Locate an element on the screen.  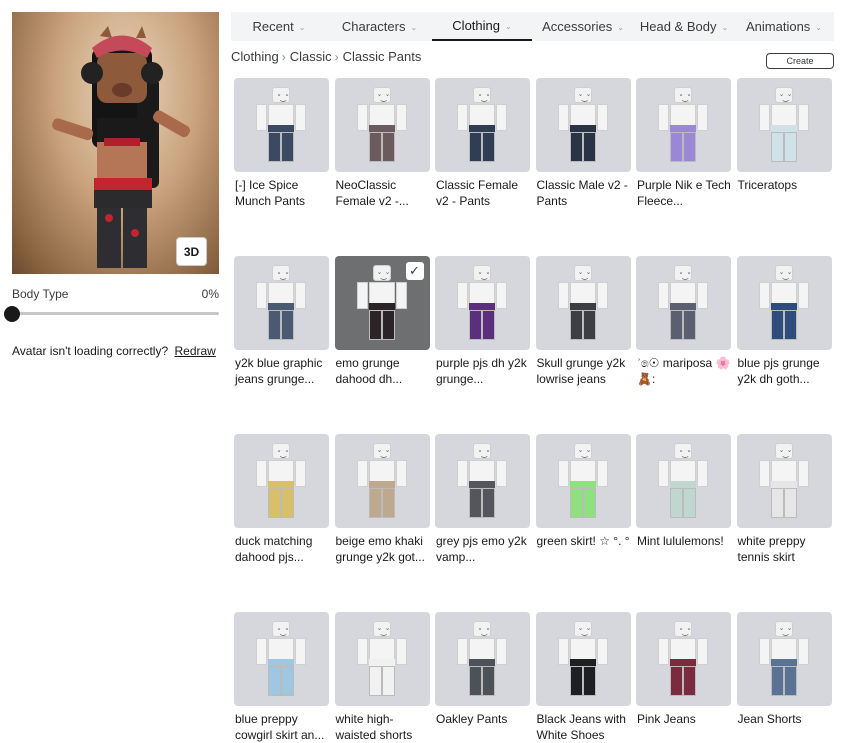
item-card: ˘‿˘ Classic Female v2 - Pants is located at coordinates (482, 143).